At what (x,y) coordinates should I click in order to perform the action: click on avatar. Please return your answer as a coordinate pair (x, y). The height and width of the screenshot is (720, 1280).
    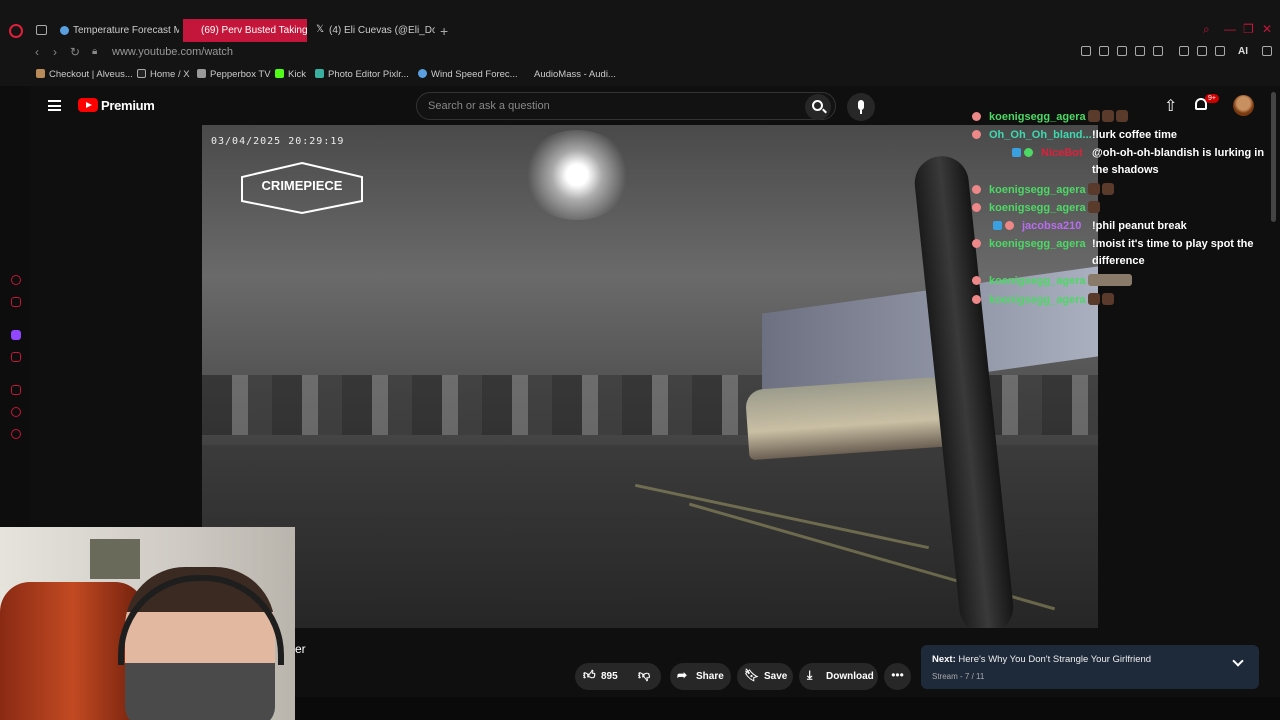
    Looking at the image, I should click on (1243, 105).